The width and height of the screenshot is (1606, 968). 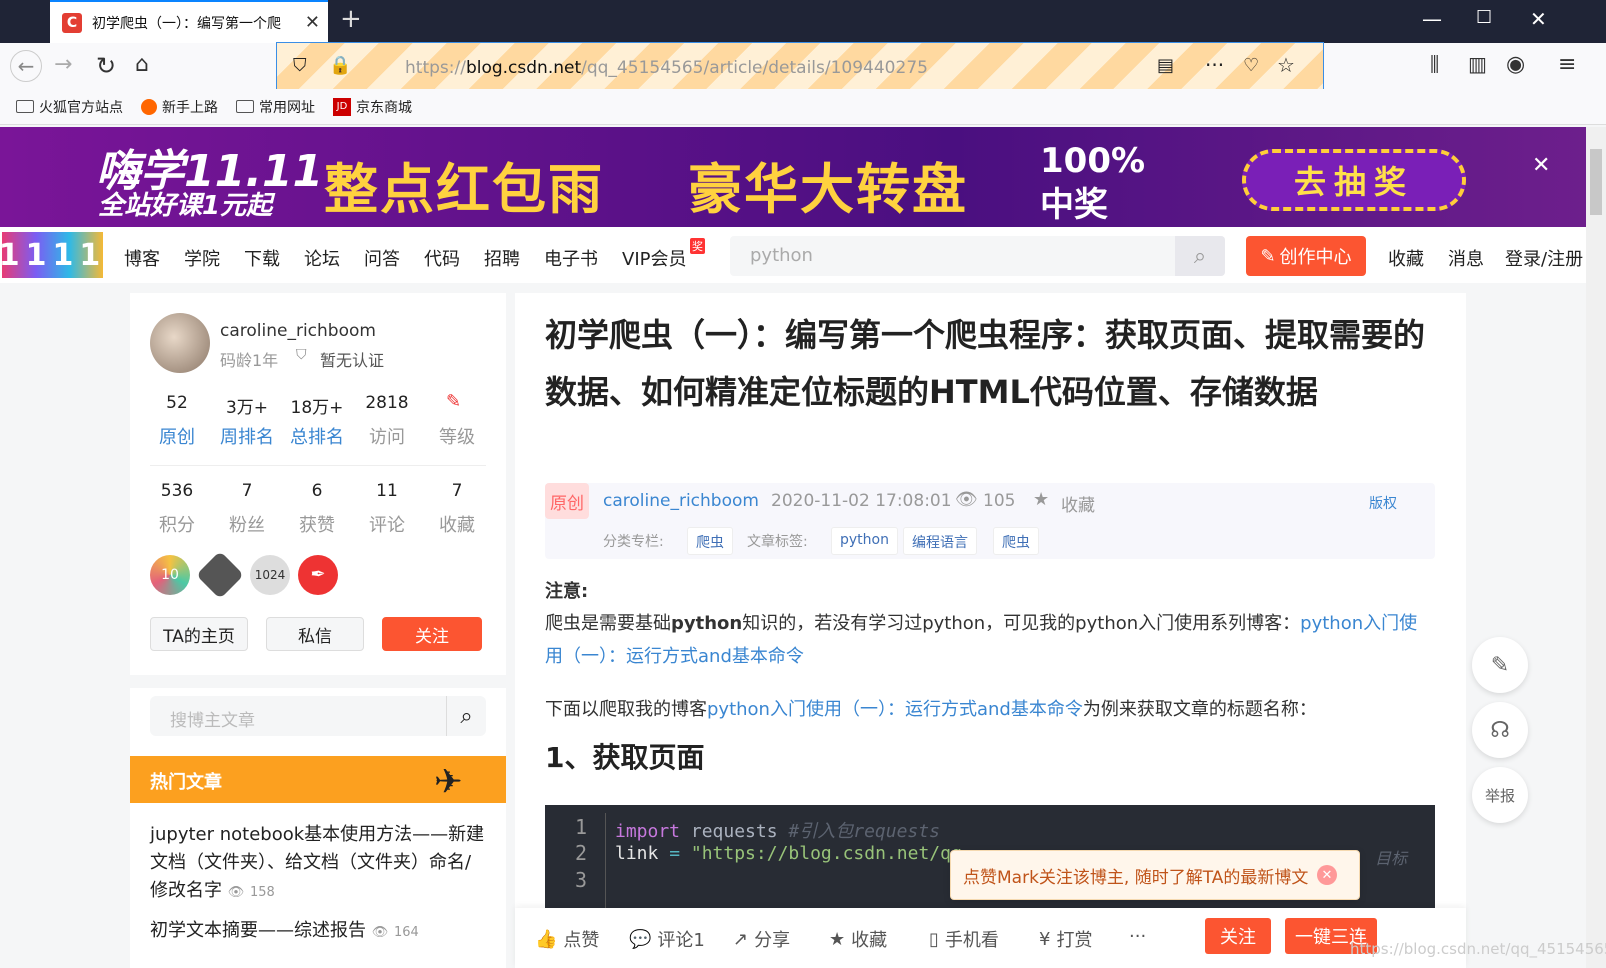 I want to click on tooltip-close-icon: ✕, so click(x=1327, y=875).